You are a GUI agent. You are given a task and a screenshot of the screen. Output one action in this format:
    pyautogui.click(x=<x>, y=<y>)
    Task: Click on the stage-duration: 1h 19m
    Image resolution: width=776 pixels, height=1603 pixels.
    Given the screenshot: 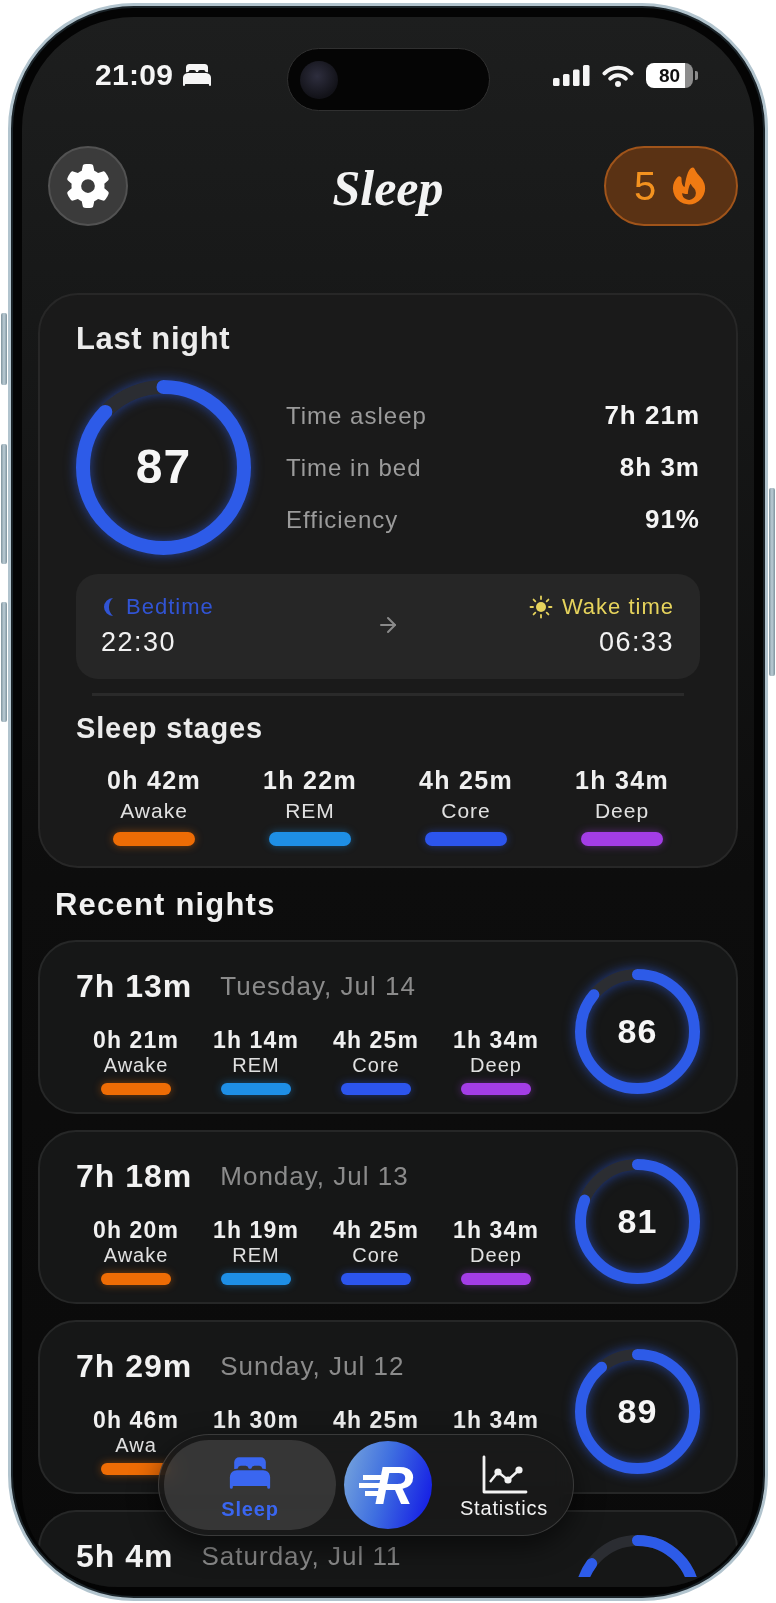 What is the action you would take?
    pyautogui.click(x=256, y=1230)
    